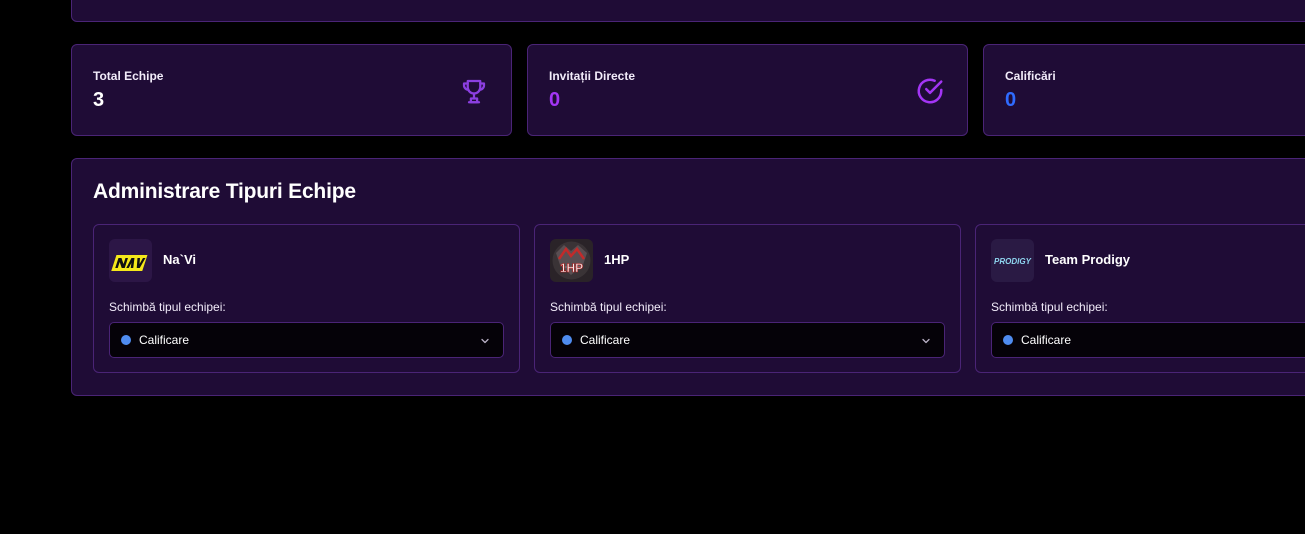 This screenshot has width=1305, height=534. What do you see at coordinates (179, 259) in the screenshot?
I see `team-name: Na`Vi` at bounding box center [179, 259].